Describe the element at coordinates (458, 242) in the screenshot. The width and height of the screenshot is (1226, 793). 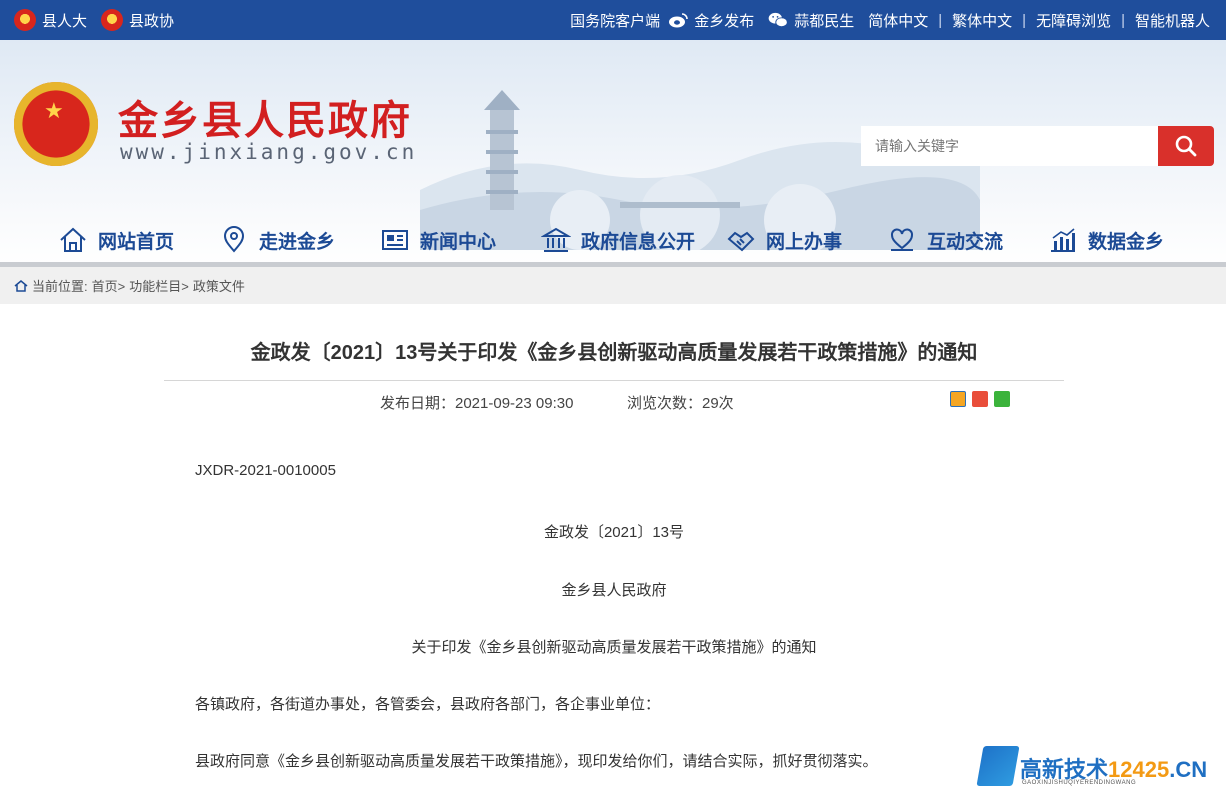
I see `nav-news-label: 新闻中心` at that location.